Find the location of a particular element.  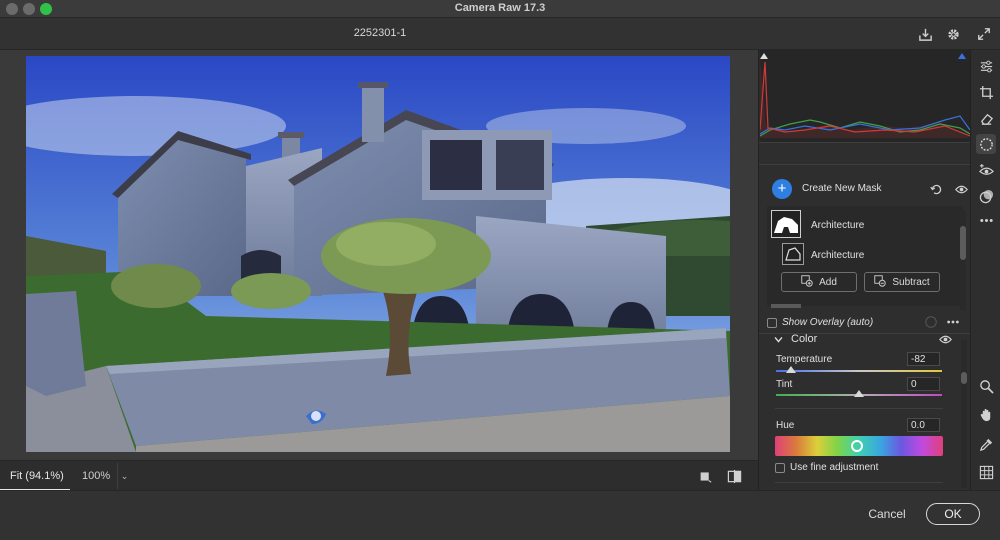

color-section-title: Color is located at coordinates (804, 339).